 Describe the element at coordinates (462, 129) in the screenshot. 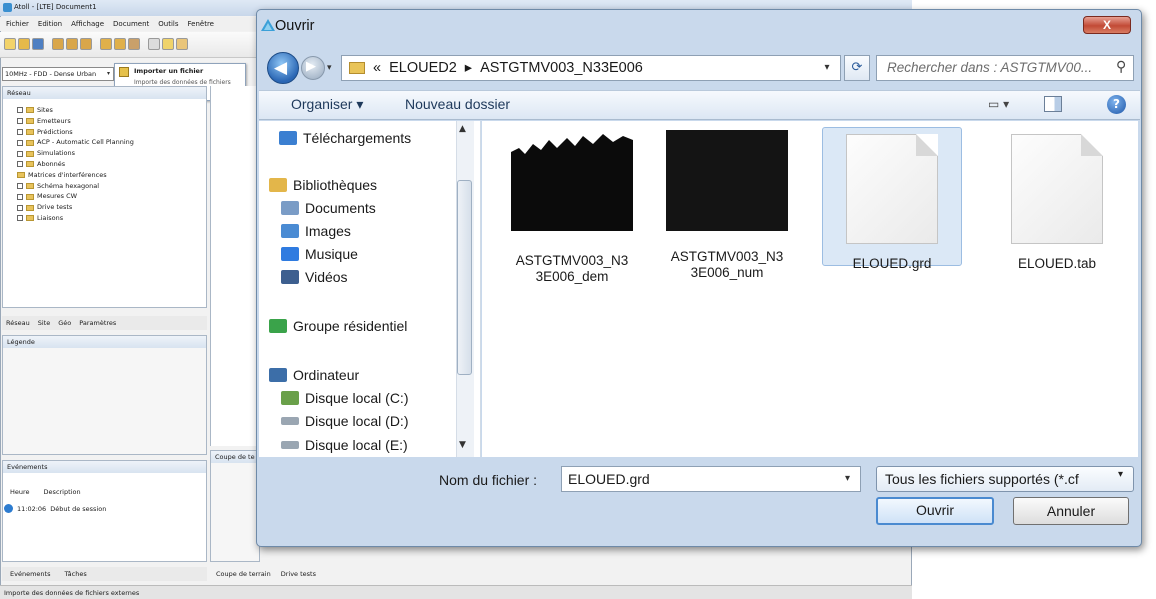

I see `scroll-up-icon: ▲` at that location.